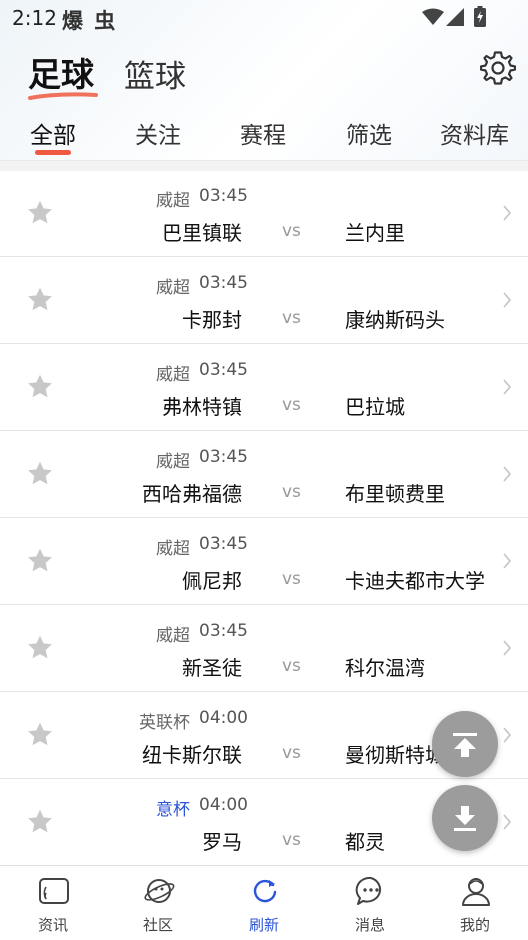  What do you see at coordinates (369, 133) in the screenshot?
I see `subtab-filter: 筛选` at bounding box center [369, 133].